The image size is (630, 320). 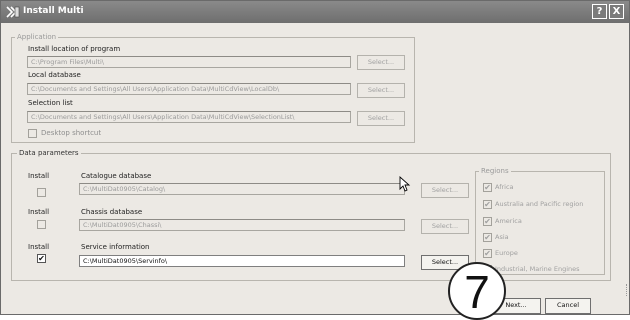 I want to click on help-icon: ?, so click(x=599, y=11).